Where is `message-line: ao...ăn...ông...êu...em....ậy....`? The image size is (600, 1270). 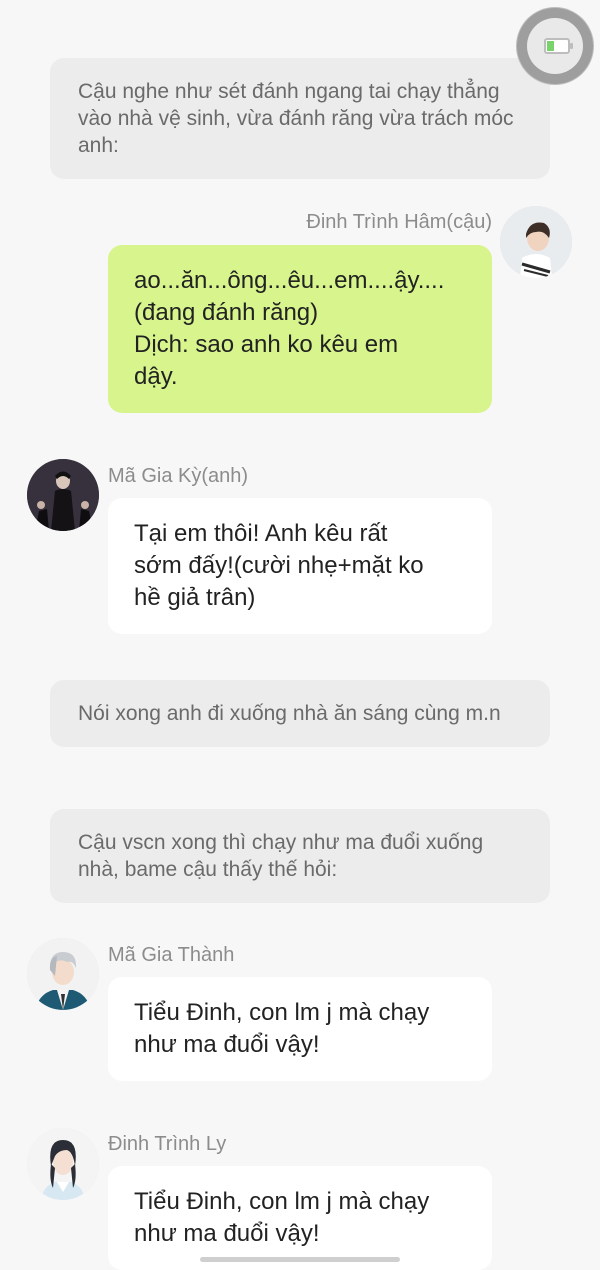
message-line: ao...ăn...ông...êu...em....ậy.... is located at coordinates (289, 280).